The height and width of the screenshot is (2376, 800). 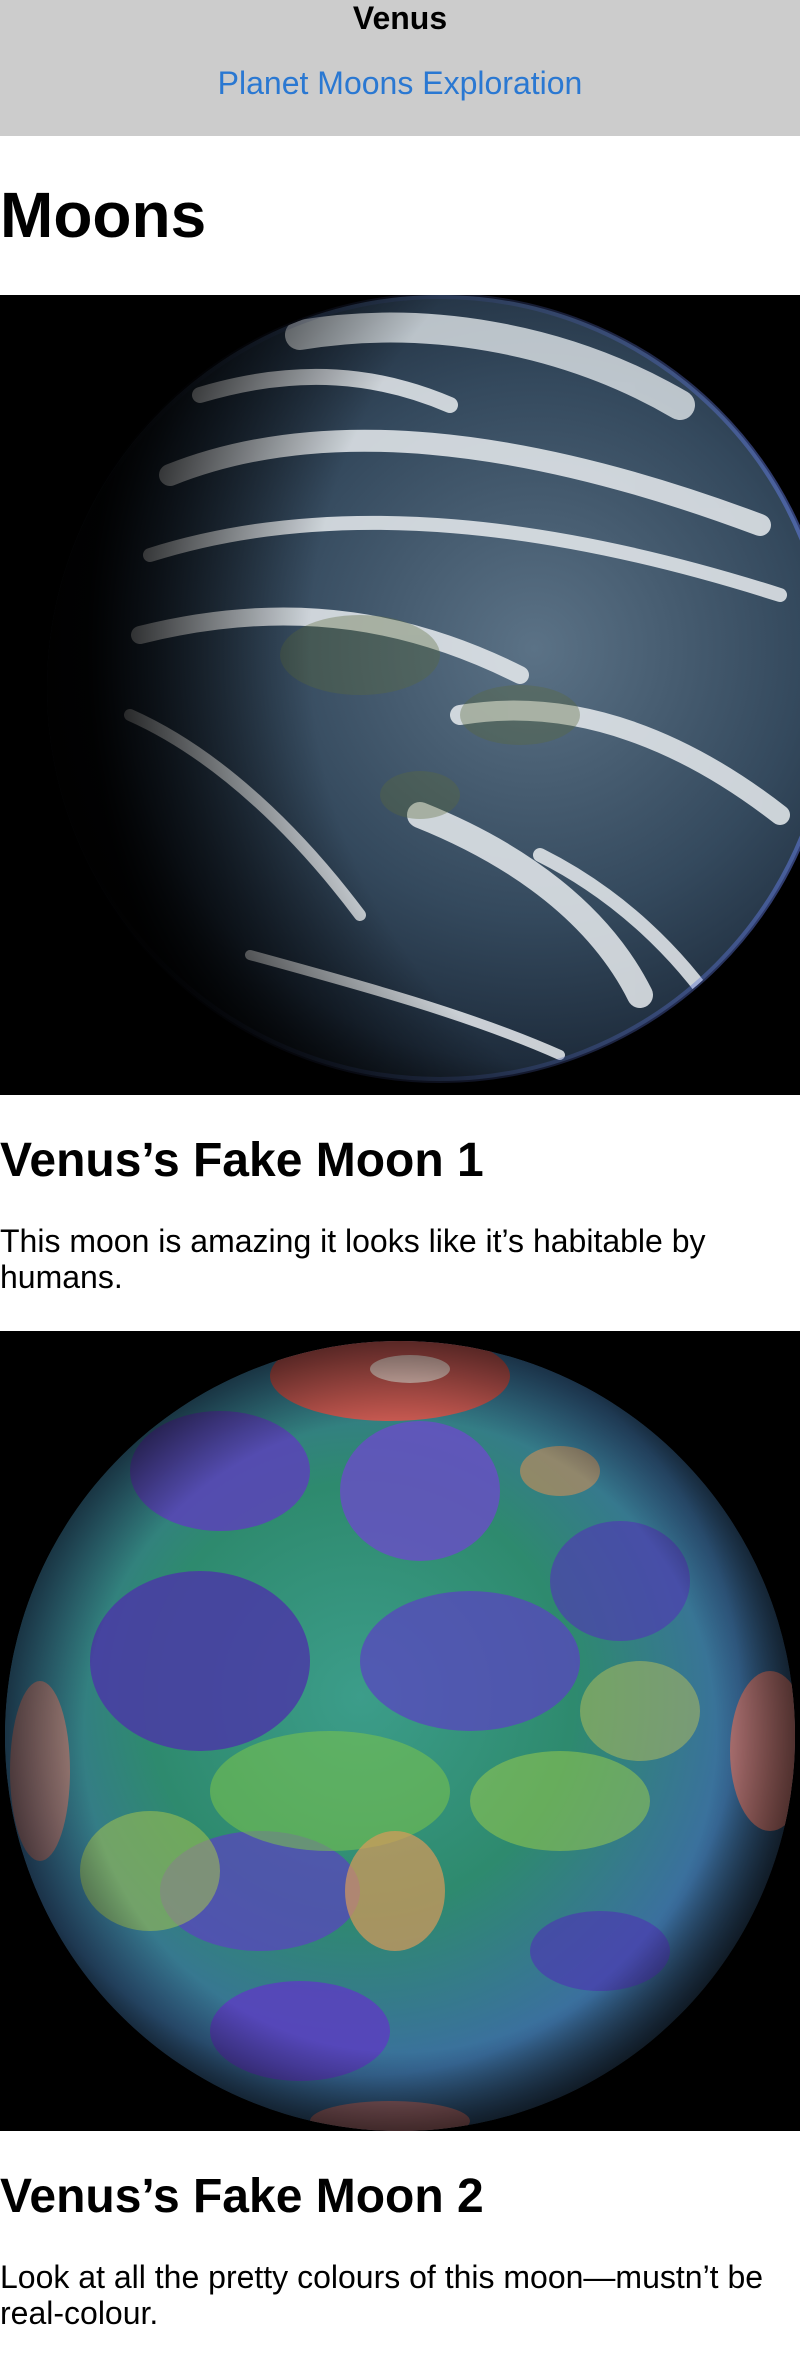 I want to click on page-title: Moons, so click(x=103, y=215).